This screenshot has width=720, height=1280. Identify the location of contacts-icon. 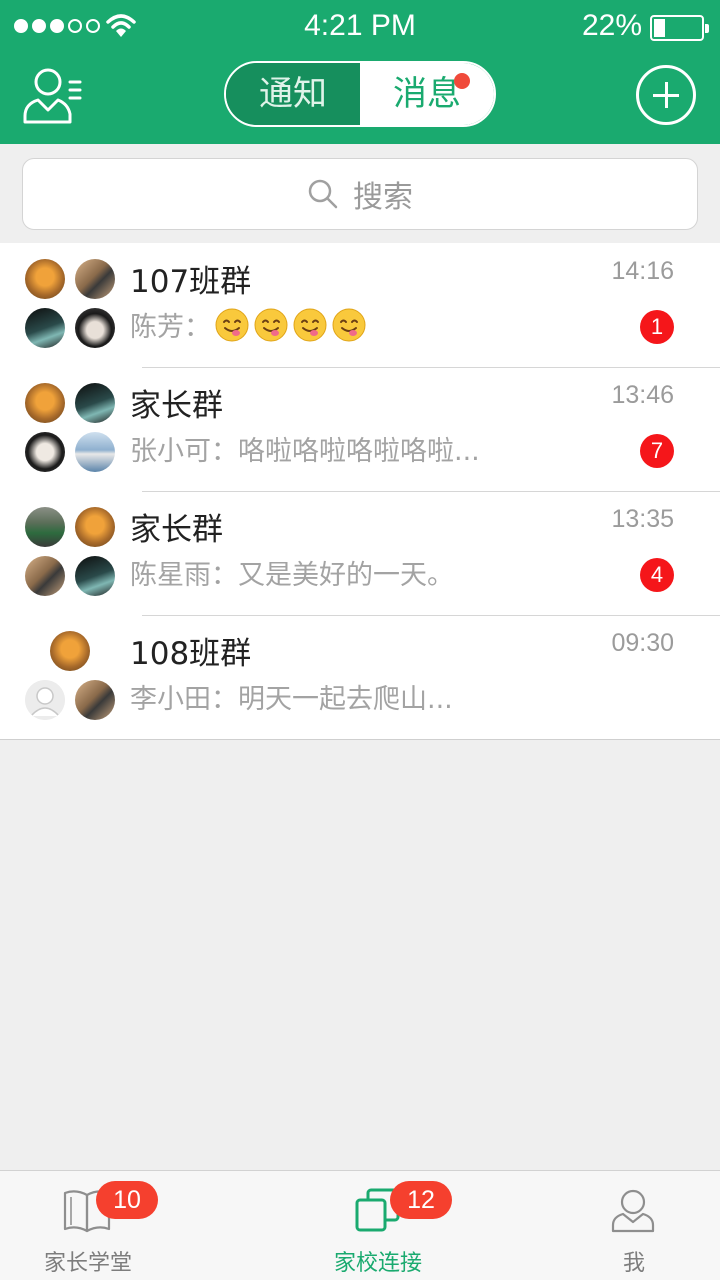
(53, 95).